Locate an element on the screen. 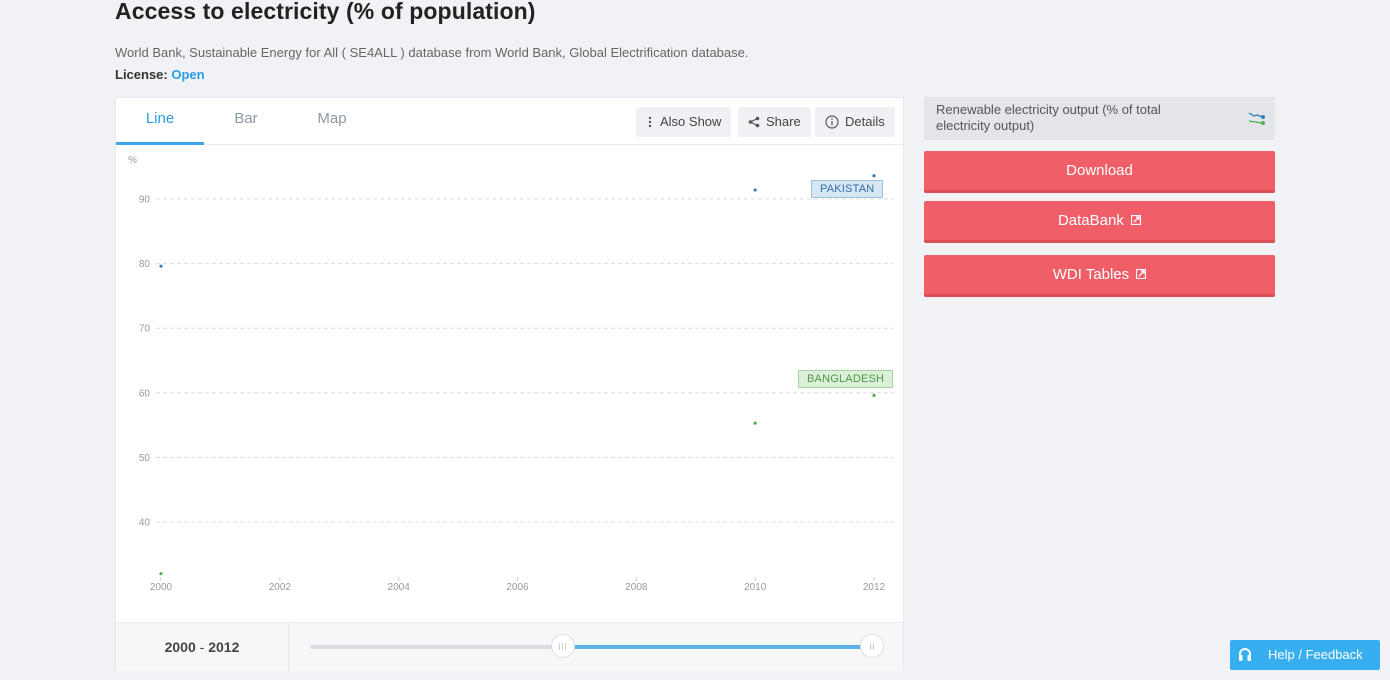  x-tick-label: 2012 is located at coordinates (874, 587).